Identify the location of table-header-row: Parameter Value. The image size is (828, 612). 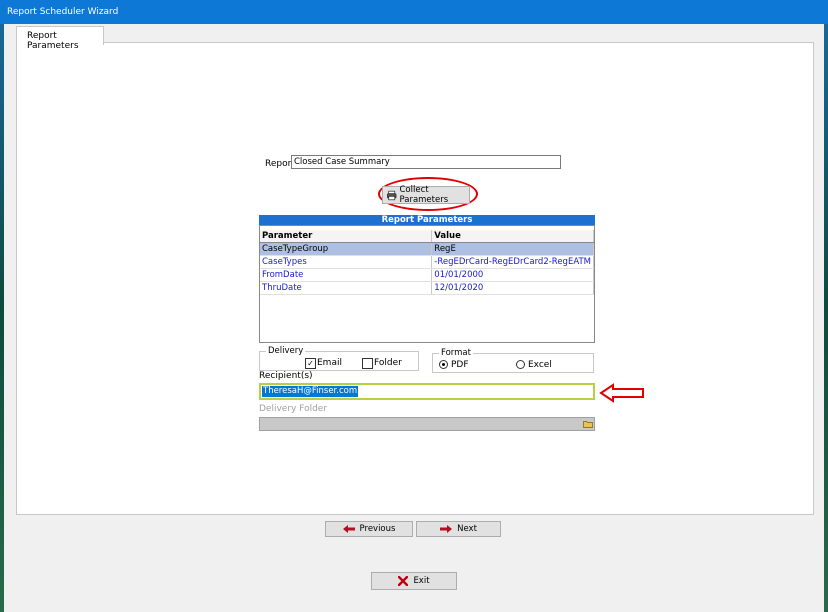
(427, 236).